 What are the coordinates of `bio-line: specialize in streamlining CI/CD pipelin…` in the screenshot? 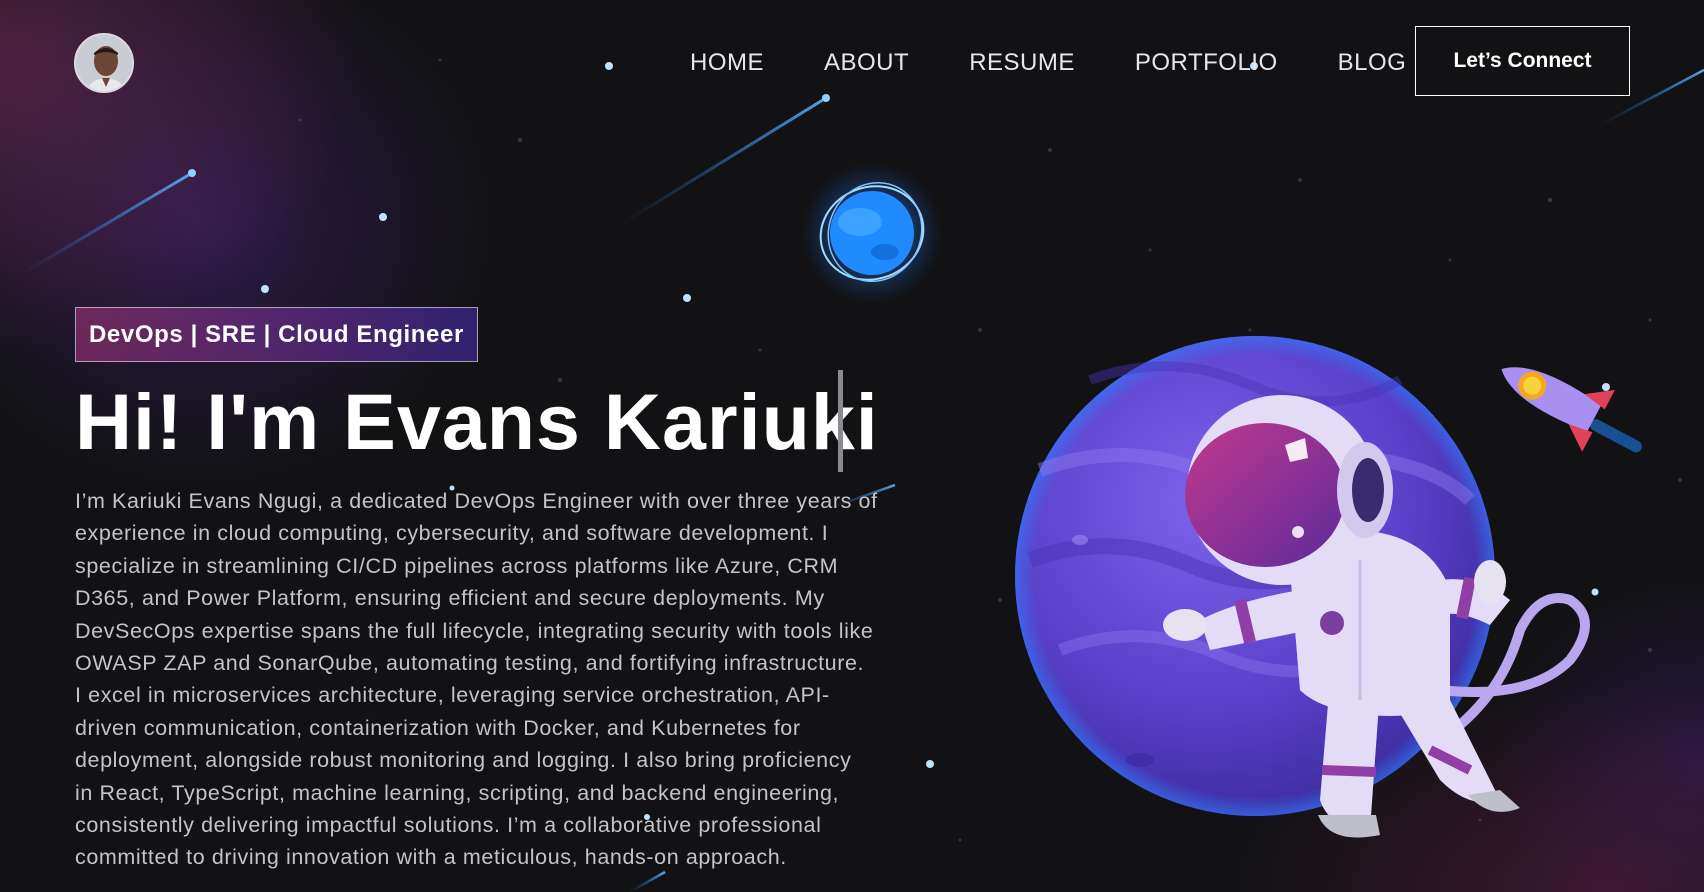 It's located at (457, 565).